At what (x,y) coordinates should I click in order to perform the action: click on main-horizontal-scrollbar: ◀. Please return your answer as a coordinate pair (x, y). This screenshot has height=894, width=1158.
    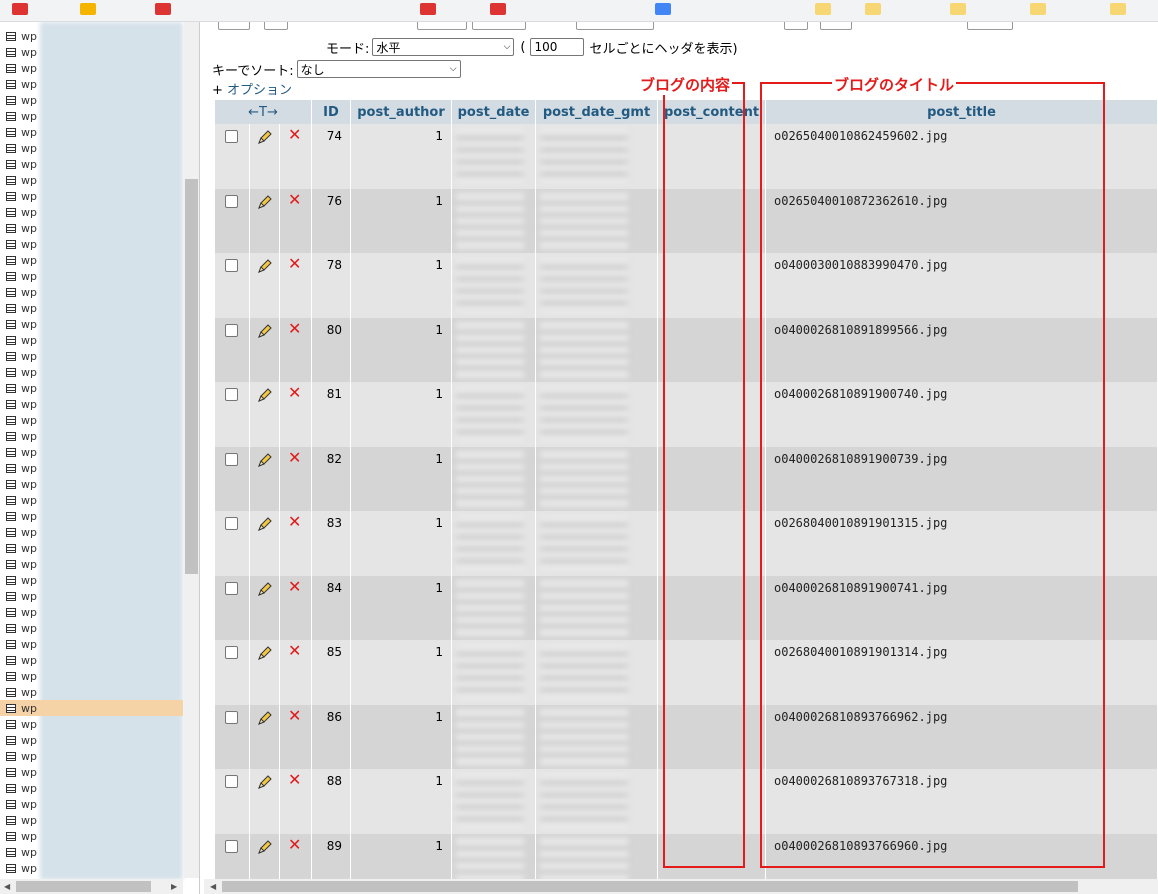
    Looking at the image, I should click on (681, 886).